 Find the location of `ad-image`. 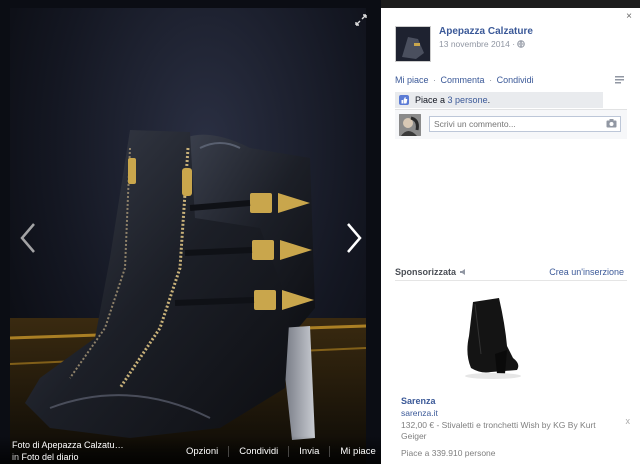

ad-image is located at coordinates (487, 334).